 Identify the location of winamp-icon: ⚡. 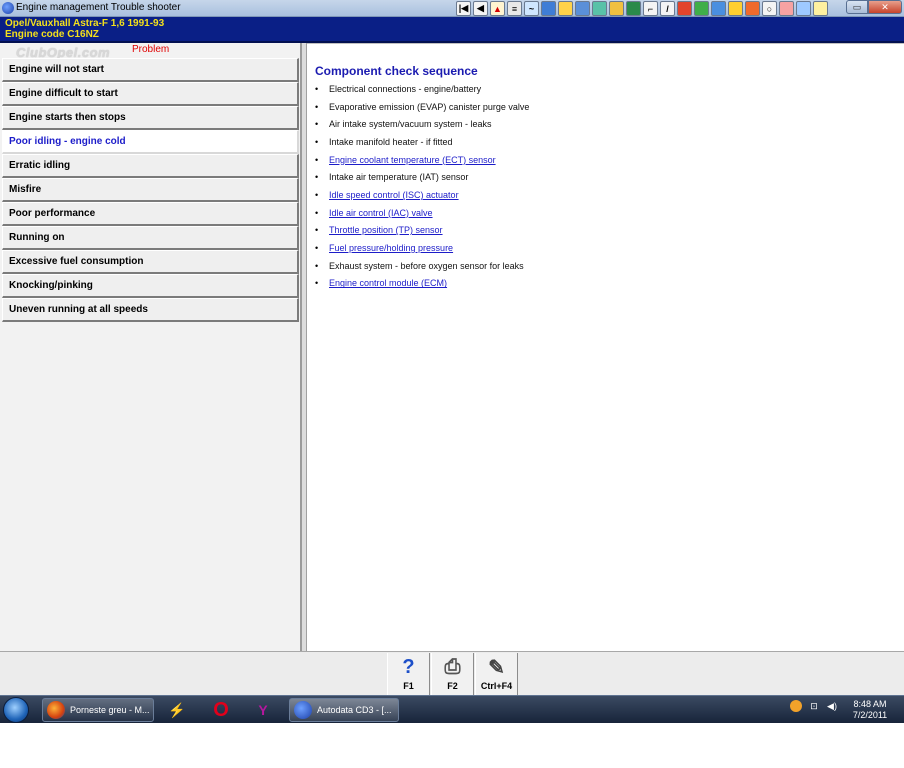
(177, 710).